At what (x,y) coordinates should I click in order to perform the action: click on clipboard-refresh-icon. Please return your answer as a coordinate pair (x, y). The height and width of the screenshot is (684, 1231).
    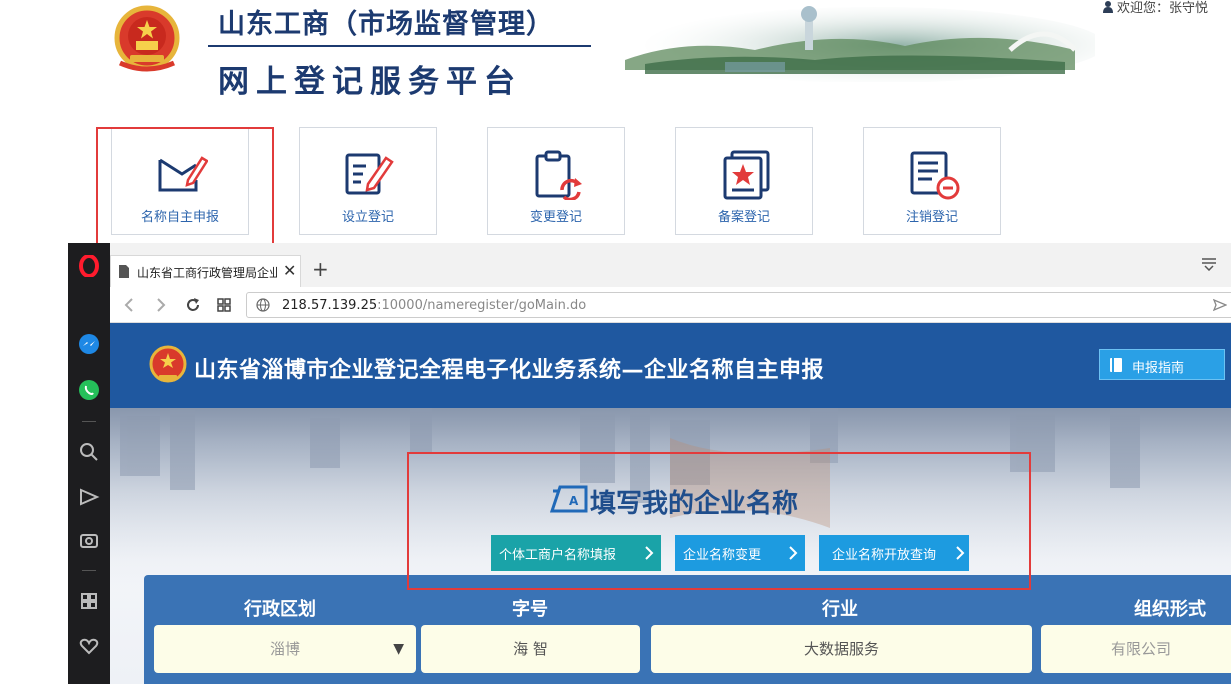
    Looking at the image, I should click on (558, 175).